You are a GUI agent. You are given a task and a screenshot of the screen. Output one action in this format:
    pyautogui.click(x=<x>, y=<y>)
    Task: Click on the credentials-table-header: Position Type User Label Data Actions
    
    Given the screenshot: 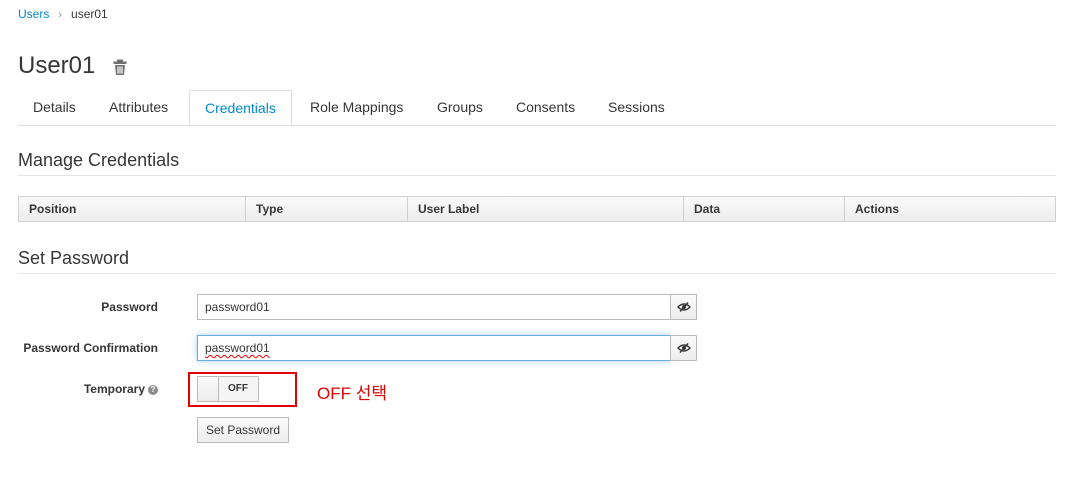 What is the action you would take?
    pyautogui.click(x=537, y=209)
    